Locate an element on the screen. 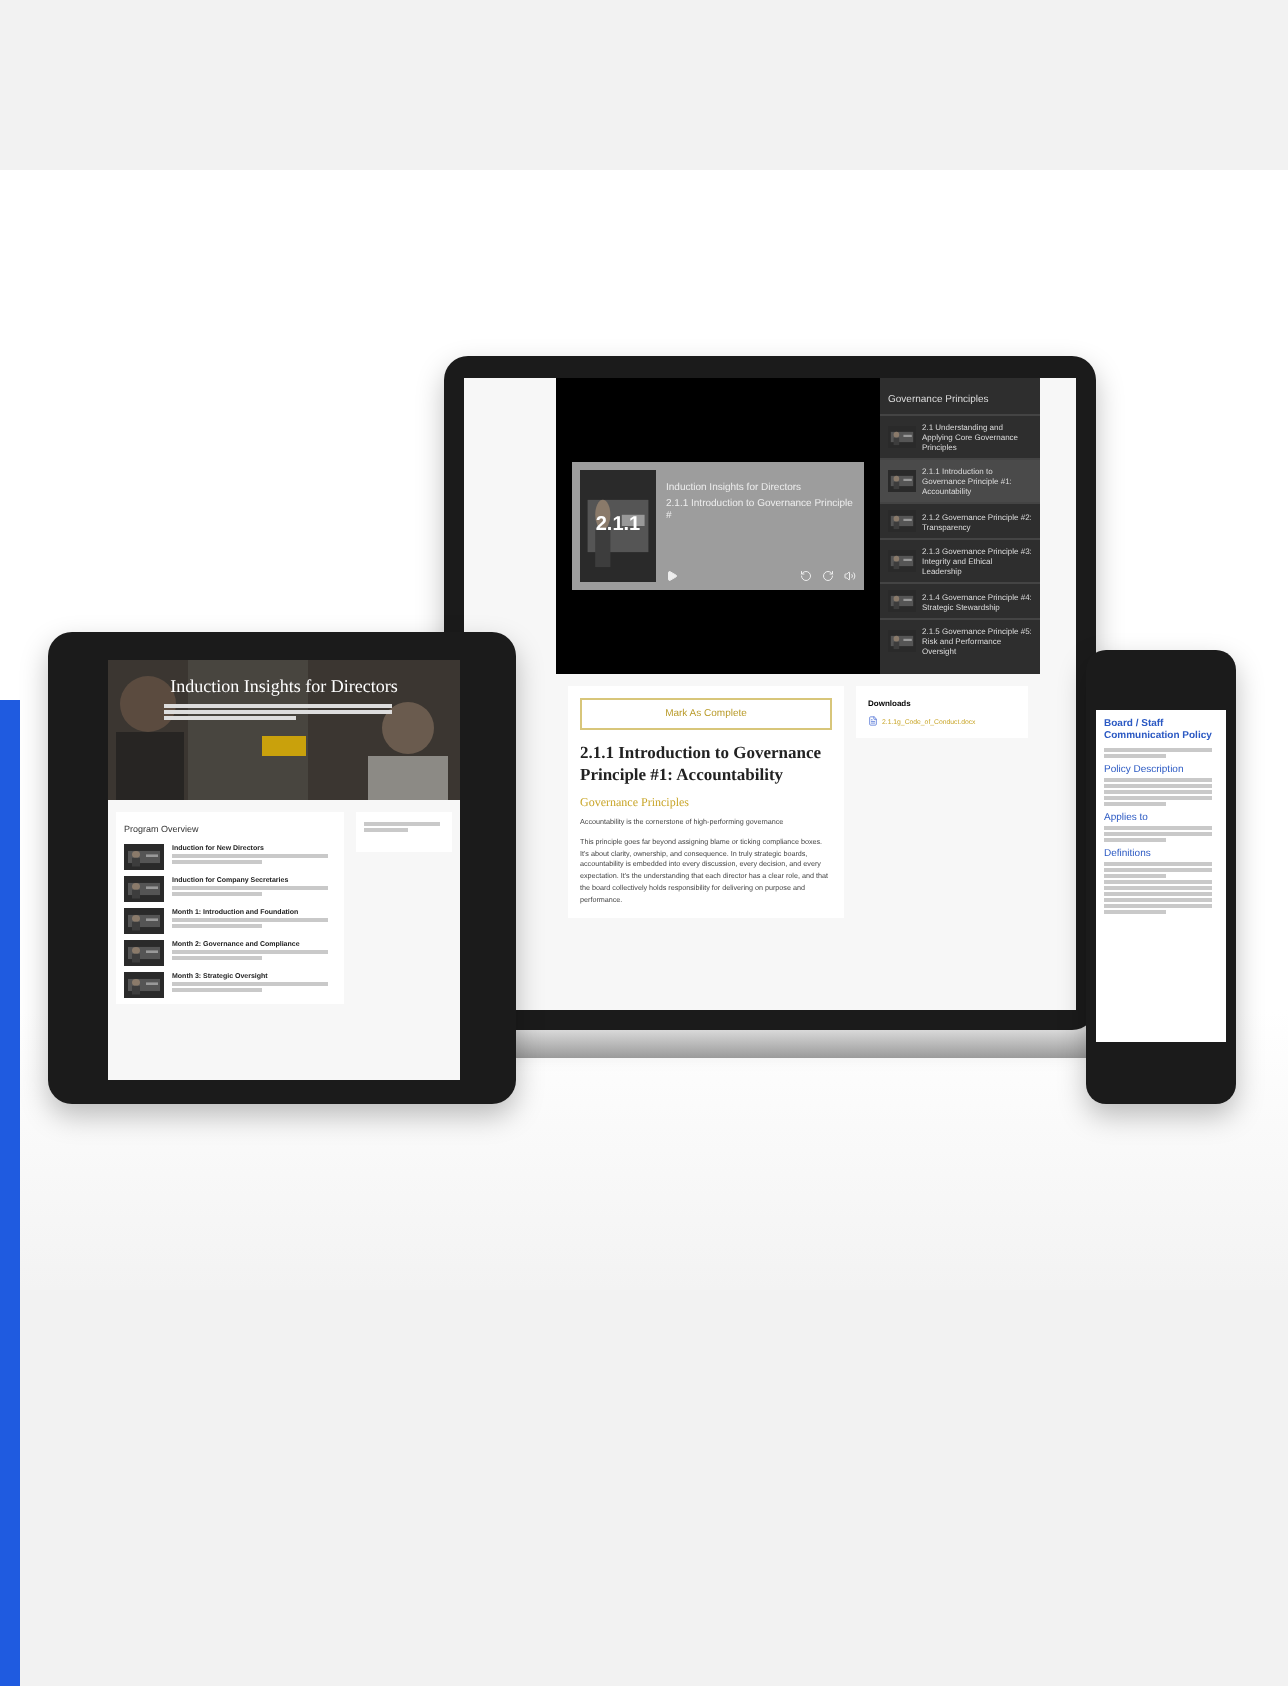 The width and height of the screenshot is (1288, 1686). start-button is located at coordinates (284, 746).